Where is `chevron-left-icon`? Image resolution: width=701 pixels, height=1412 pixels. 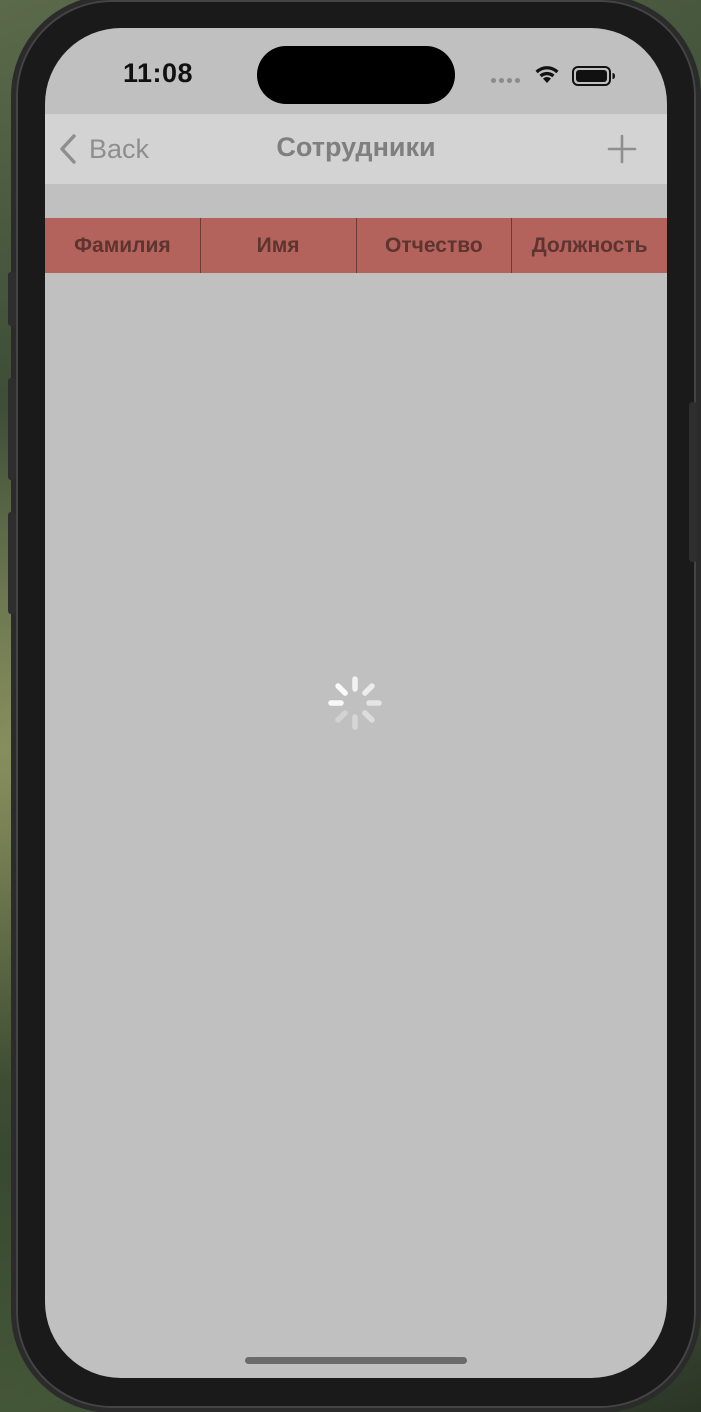
chevron-left-icon is located at coordinates (68, 149).